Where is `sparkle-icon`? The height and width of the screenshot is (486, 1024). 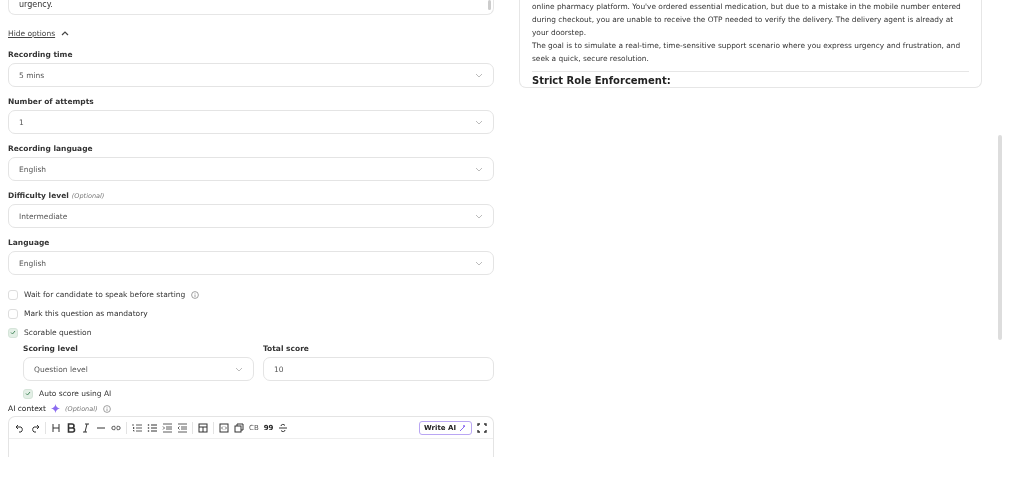 sparkle-icon is located at coordinates (55, 408).